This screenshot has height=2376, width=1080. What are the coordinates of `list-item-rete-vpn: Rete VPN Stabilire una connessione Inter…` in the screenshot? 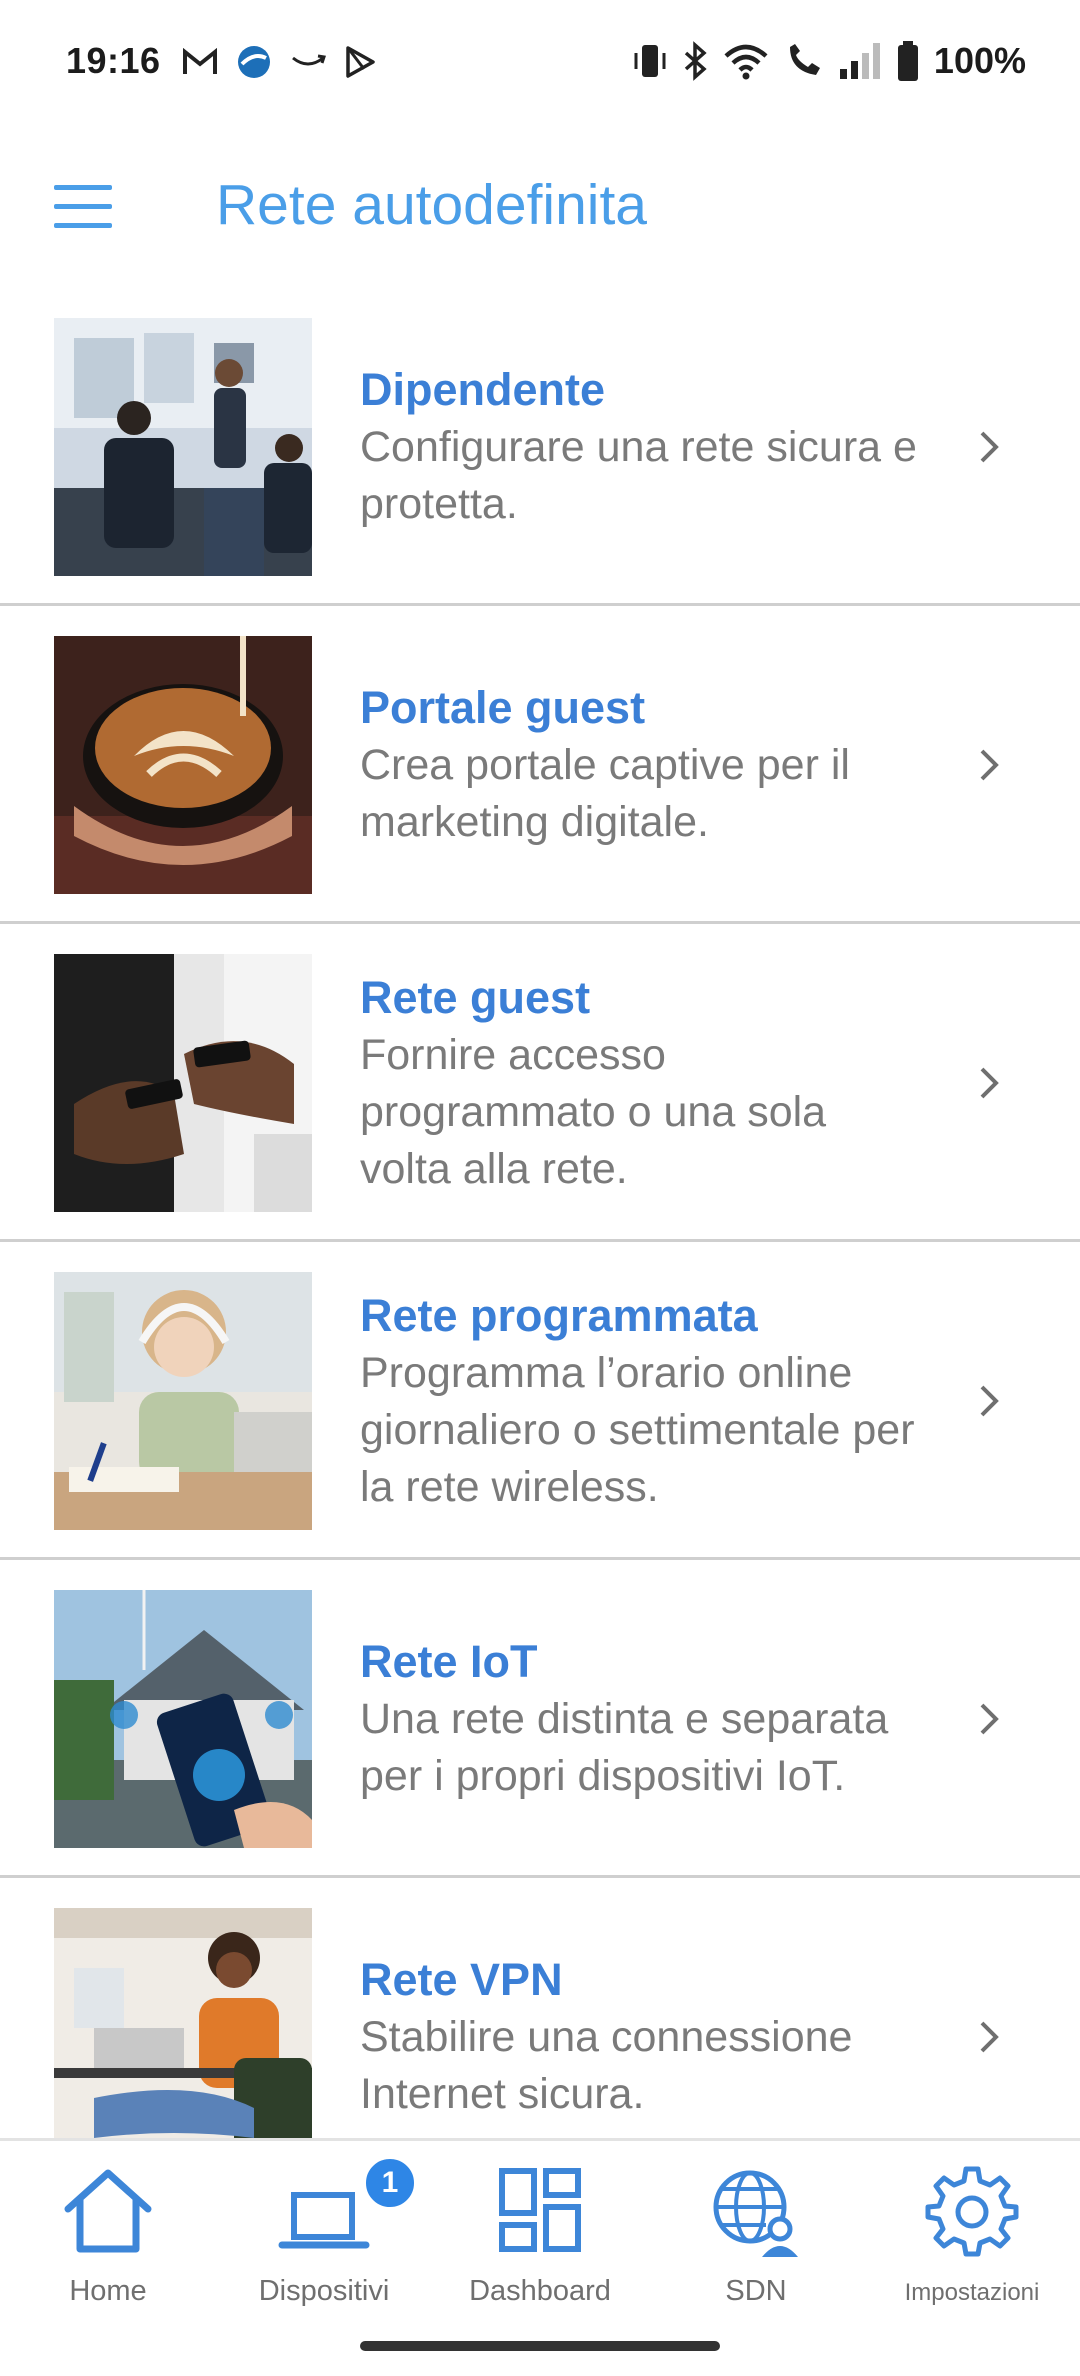 It's located at (540, 2008).